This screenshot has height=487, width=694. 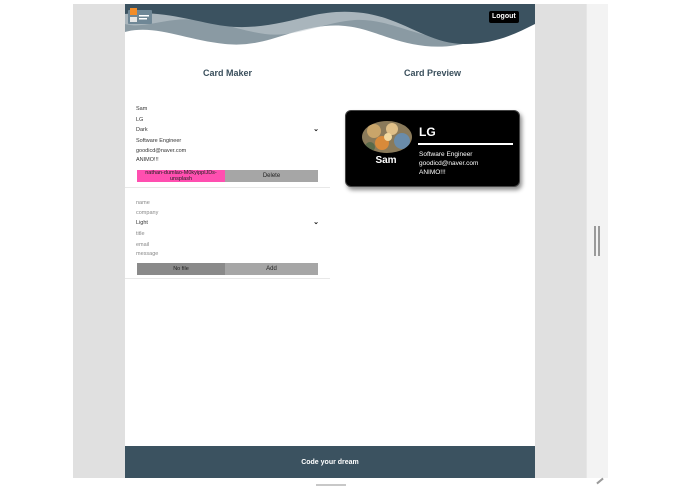 What do you see at coordinates (227, 160) in the screenshot?
I see `message-field: ANIMO!!!` at bounding box center [227, 160].